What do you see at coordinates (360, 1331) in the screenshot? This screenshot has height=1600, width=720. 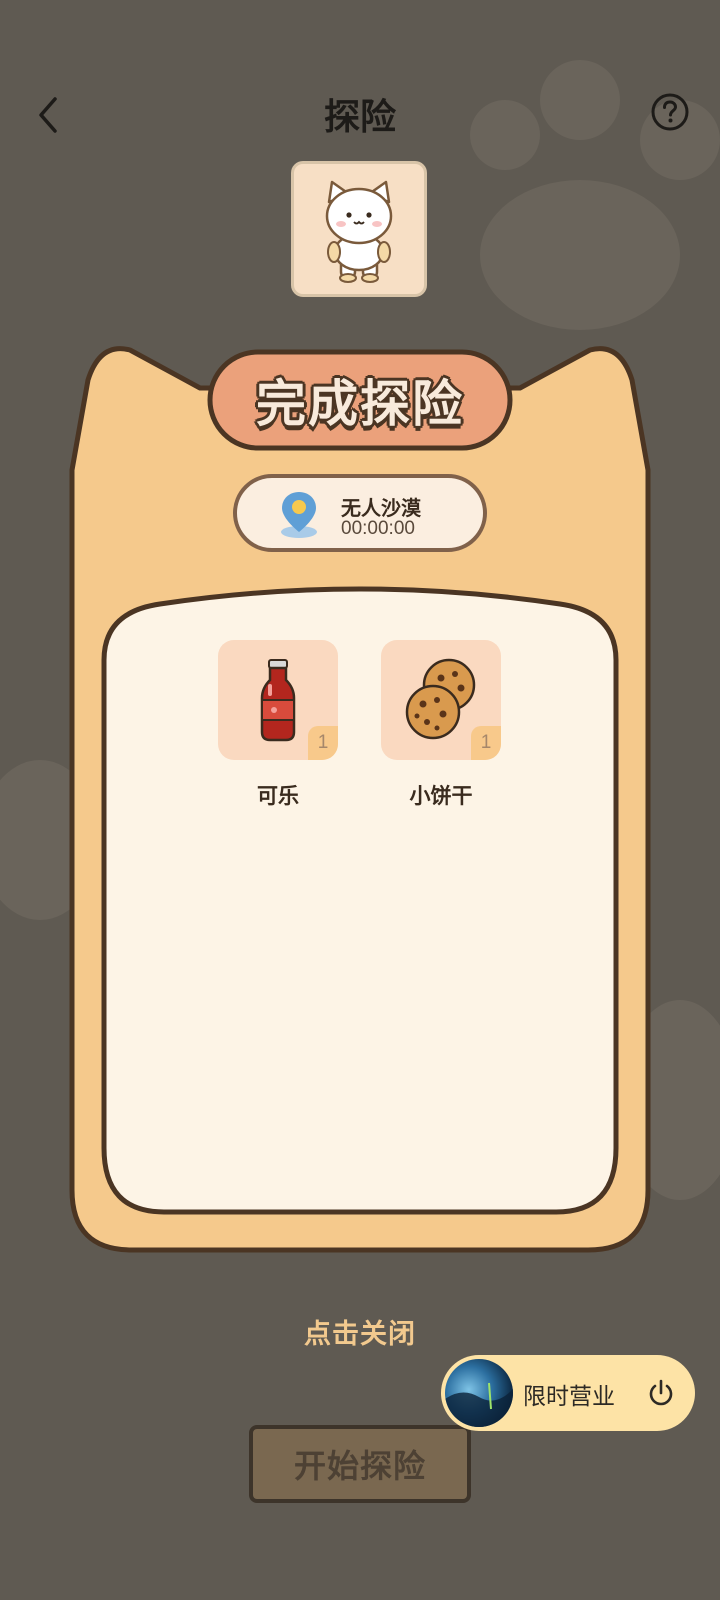 I see `close-hint: 点击关闭` at bounding box center [360, 1331].